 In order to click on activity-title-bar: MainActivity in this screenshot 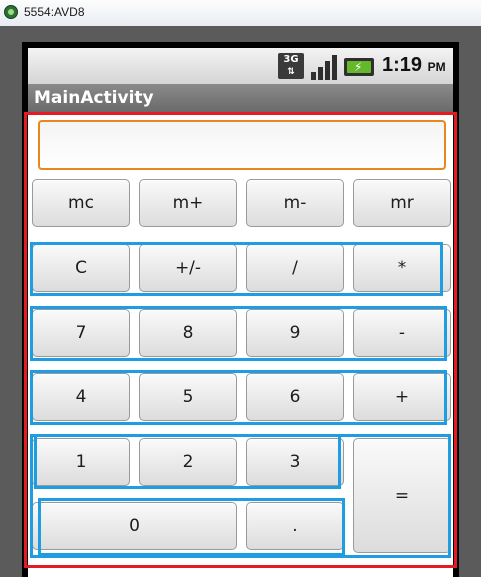, I will do `click(240, 98)`.